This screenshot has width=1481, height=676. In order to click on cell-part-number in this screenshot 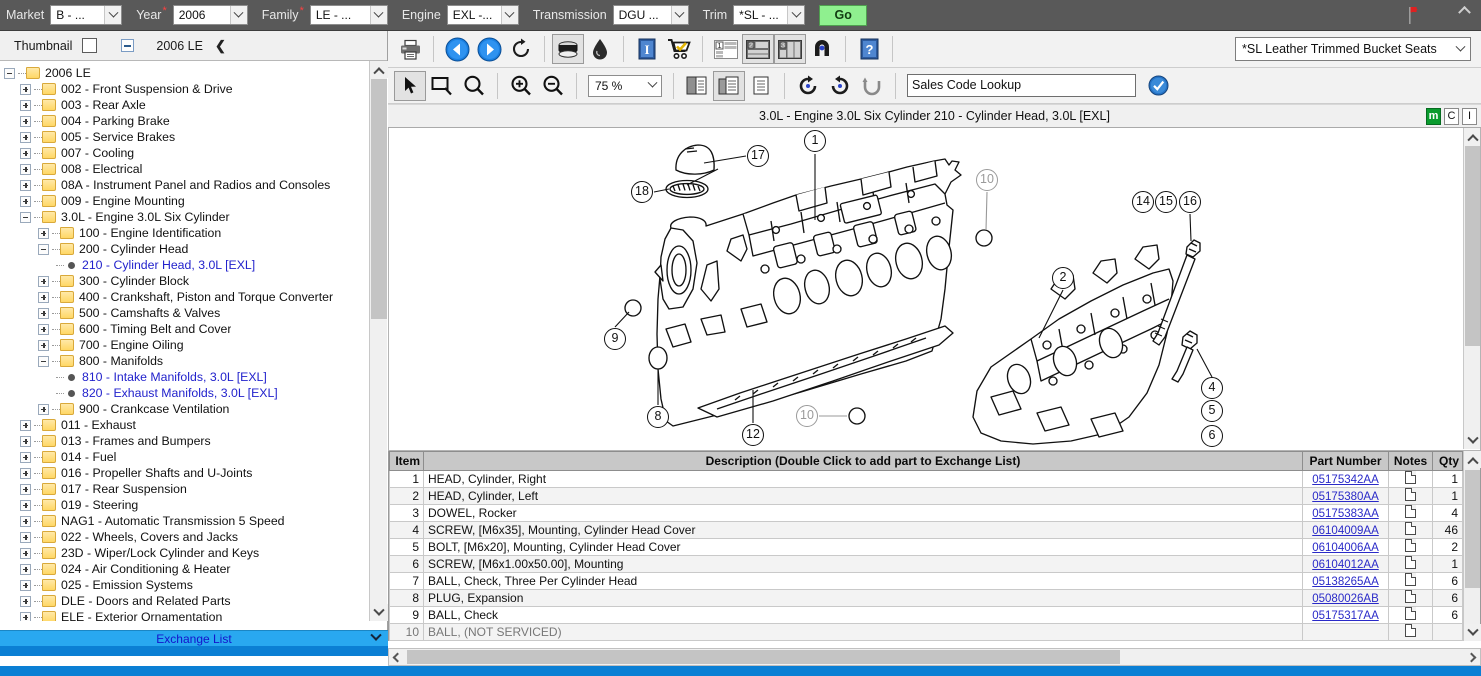, I will do `click(1345, 632)`.